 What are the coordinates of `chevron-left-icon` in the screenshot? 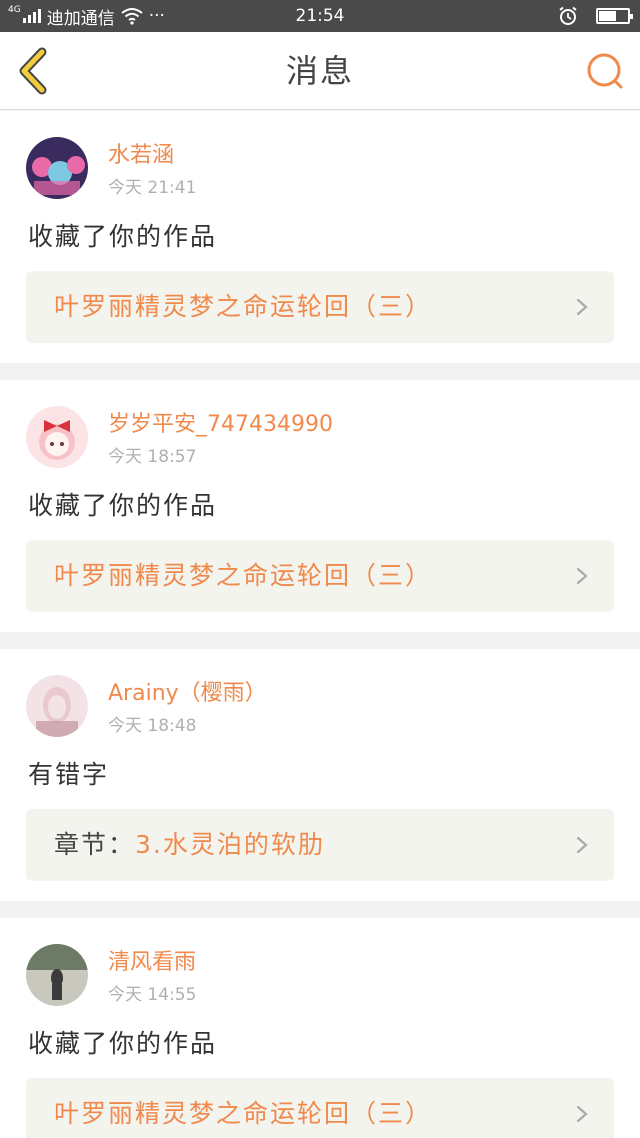 It's located at (33, 71).